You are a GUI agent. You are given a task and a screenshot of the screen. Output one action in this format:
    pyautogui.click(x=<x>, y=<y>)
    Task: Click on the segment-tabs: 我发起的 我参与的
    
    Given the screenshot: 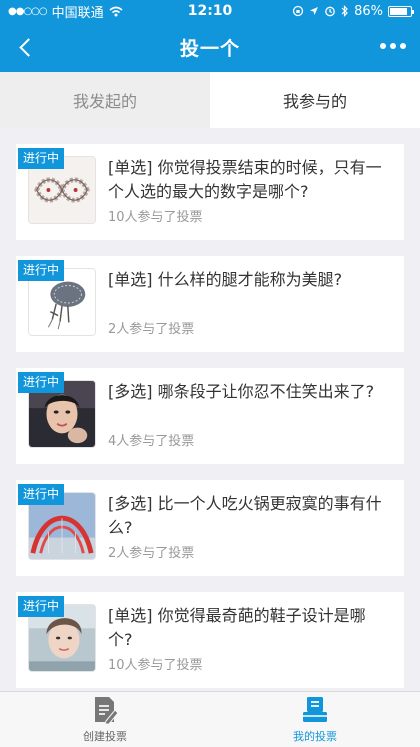 What is the action you would take?
    pyautogui.click(x=210, y=100)
    